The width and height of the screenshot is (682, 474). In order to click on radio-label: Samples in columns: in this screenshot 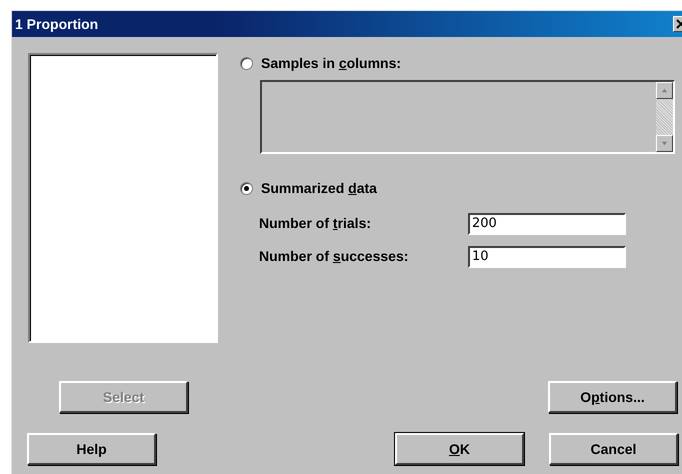, I will do `click(331, 63)`.